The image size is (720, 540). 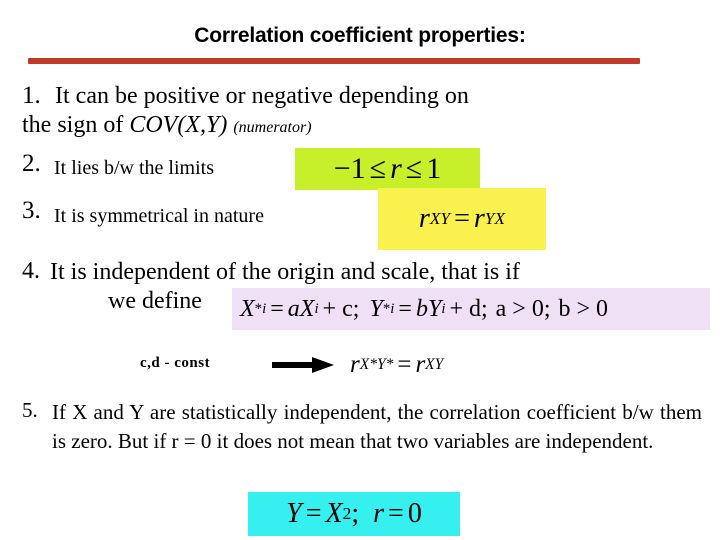 I want to click on formula-symmetry-r1: r, so click(x=424, y=218).